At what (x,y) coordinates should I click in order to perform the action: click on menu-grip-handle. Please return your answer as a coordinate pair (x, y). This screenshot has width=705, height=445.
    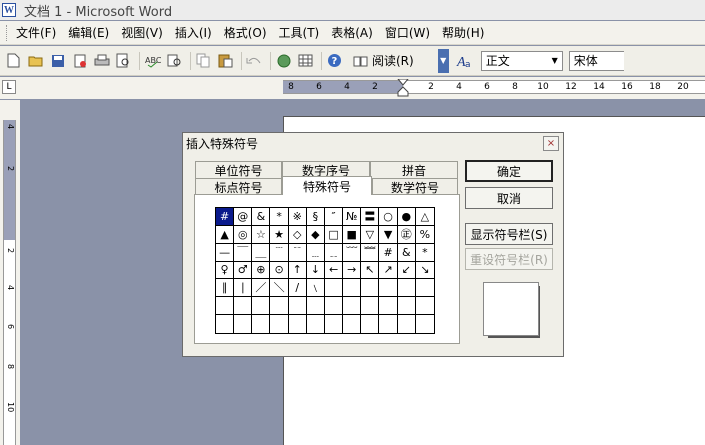
    Looking at the image, I should click on (7, 32).